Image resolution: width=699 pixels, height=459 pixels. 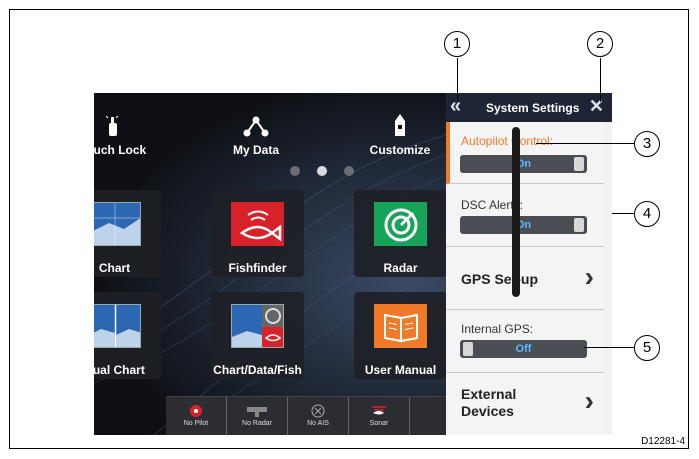 What do you see at coordinates (118, 224) in the screenshot?
I see `chart-icon` at bounding box center [118, 224].